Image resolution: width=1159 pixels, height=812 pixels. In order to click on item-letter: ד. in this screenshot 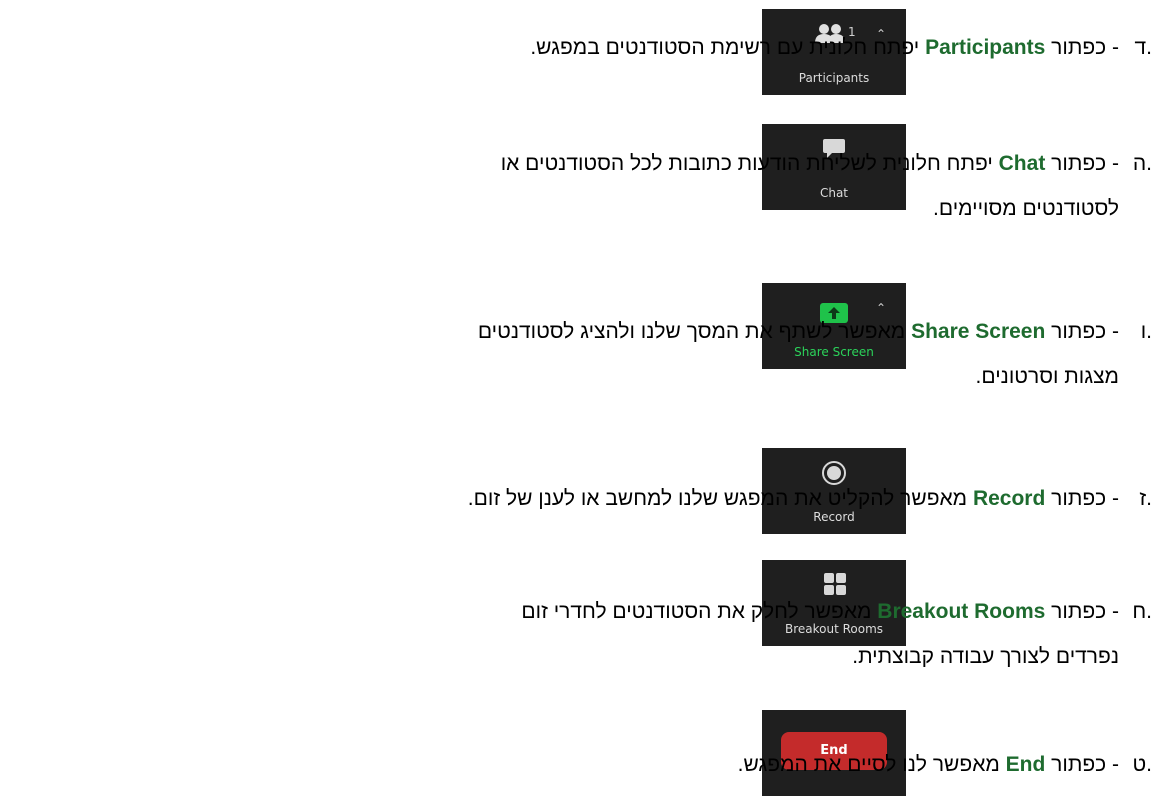, I will do `click(1143, 47)`.